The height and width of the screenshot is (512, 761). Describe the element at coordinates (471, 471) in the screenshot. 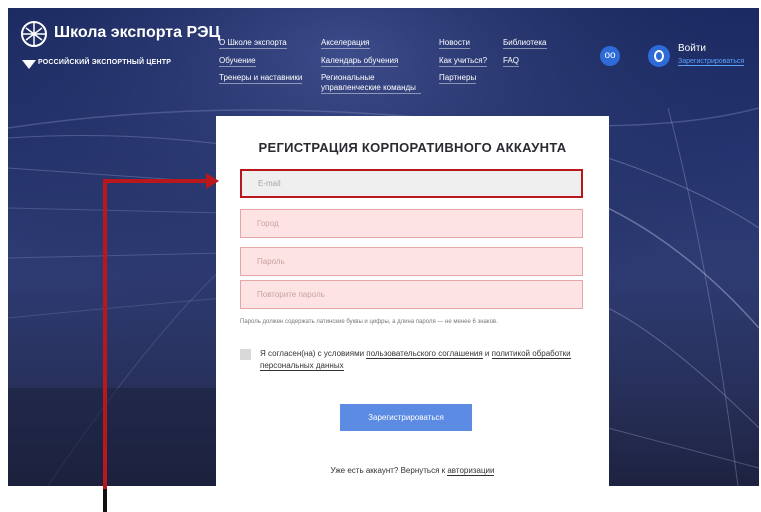

I see `auth-link: авторизации` at that location.